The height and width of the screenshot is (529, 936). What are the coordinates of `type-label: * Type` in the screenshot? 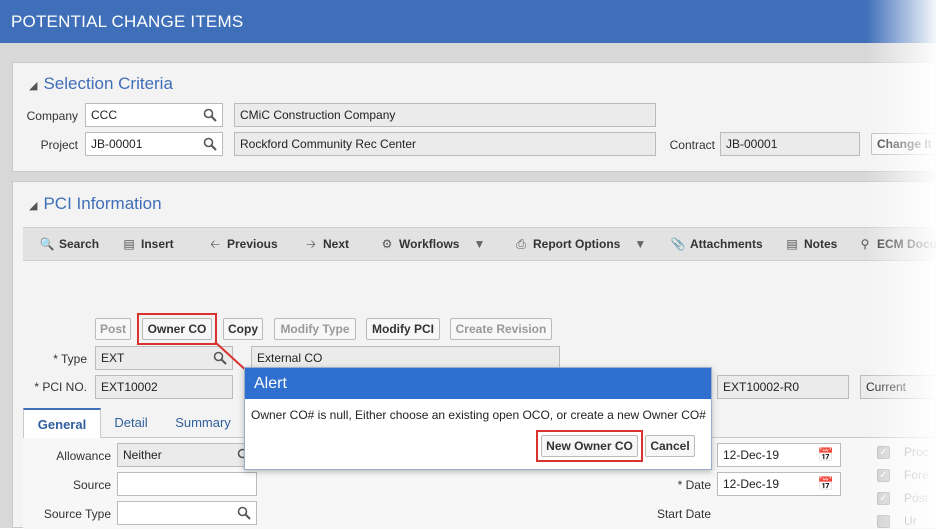 It's located at (70, 359).